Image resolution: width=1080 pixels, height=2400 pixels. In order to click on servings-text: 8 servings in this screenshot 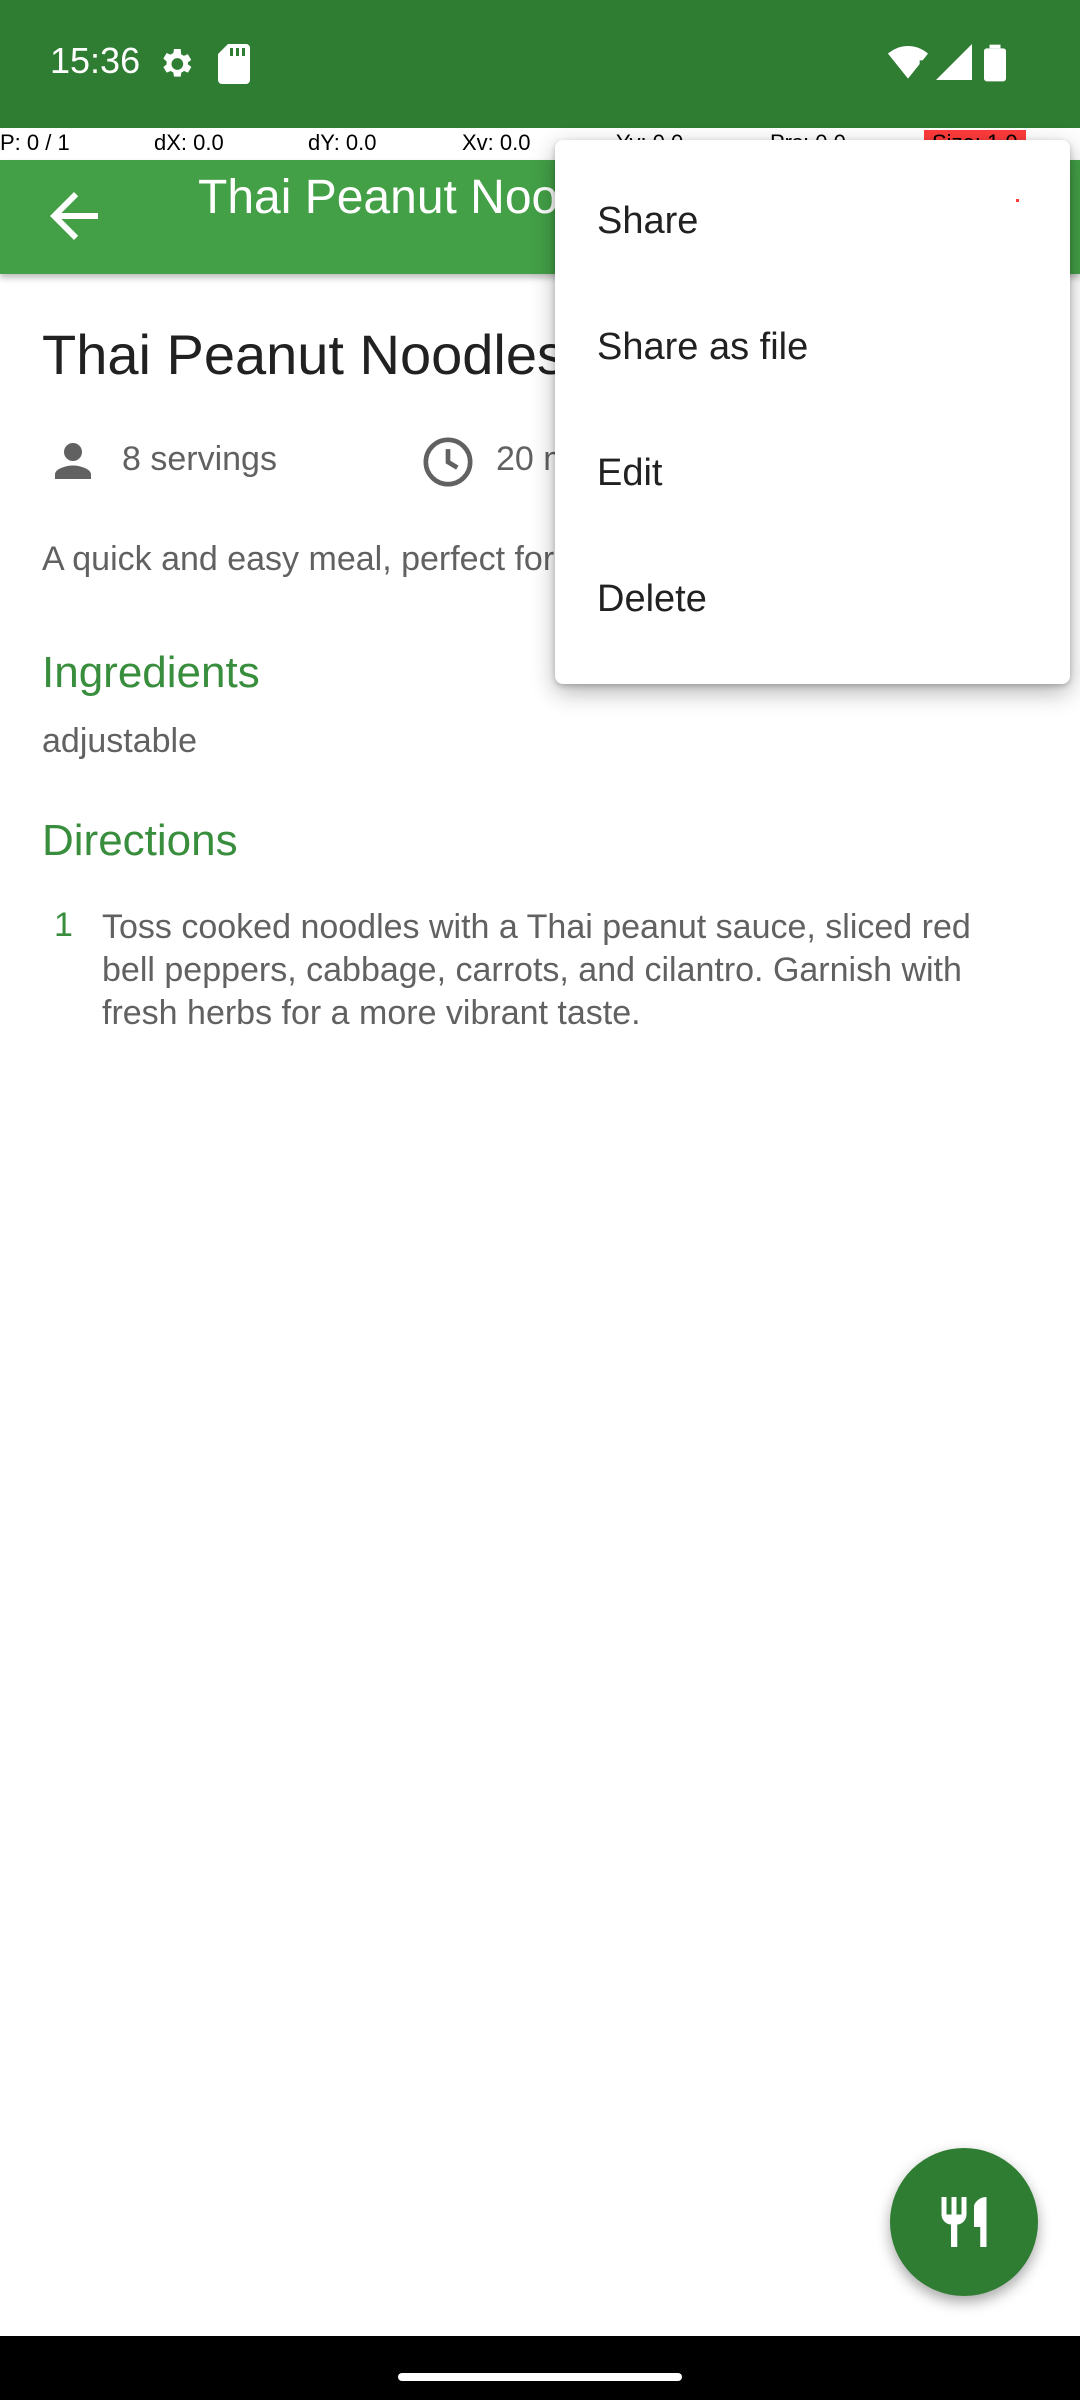, I will do `click(199, 459)`.